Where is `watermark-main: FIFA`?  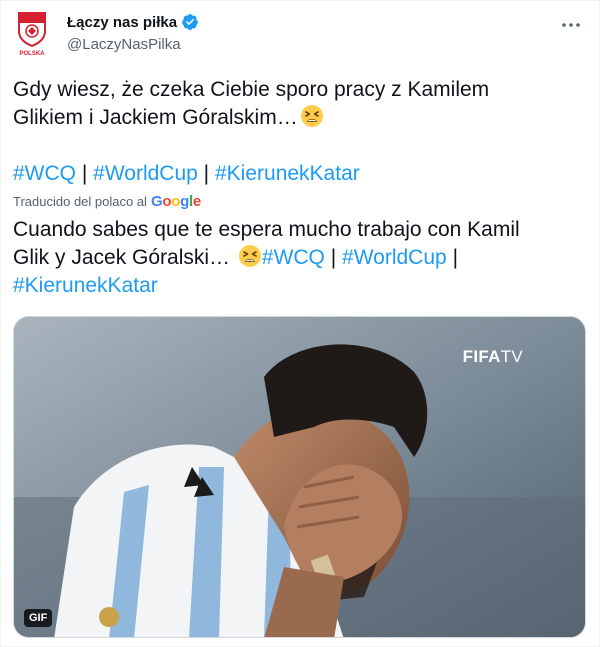 watermark-main: FIFA is located at coordinates (481, 356).